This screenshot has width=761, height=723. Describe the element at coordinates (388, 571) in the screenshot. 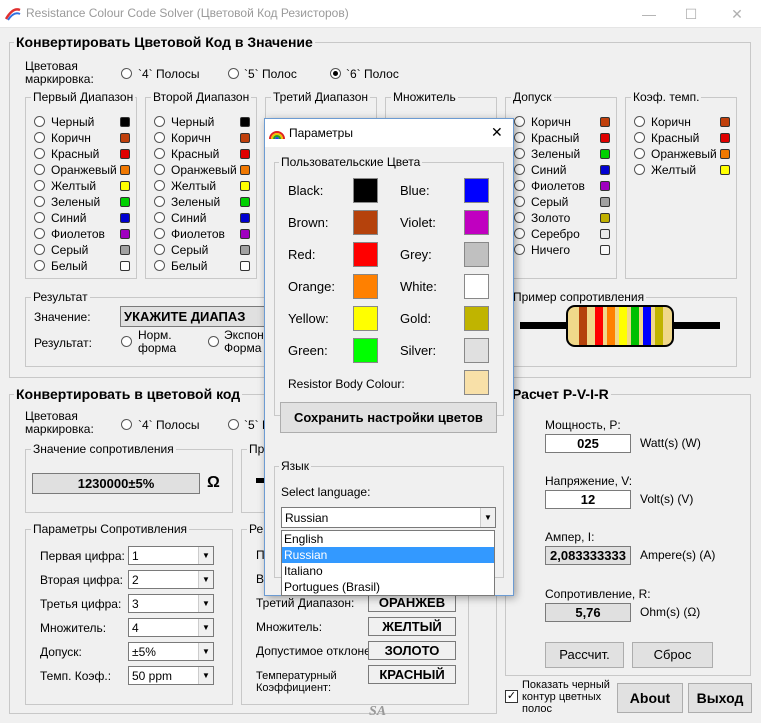

I see `language-option: Italiano` at that location.